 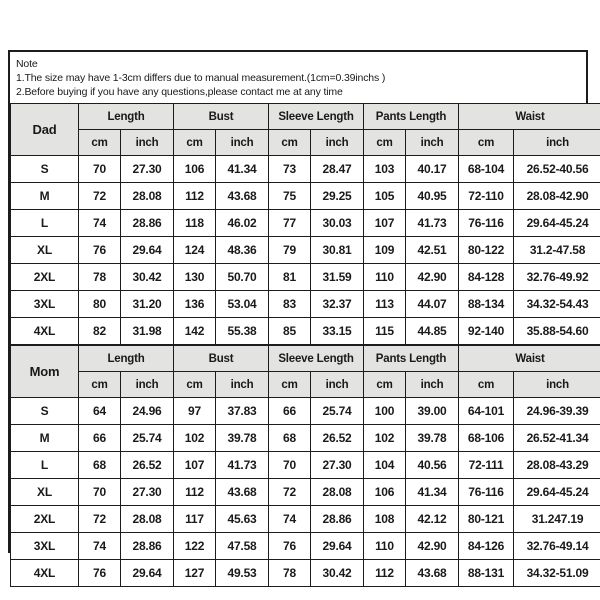 What do you see at coordinates (242, 277) in the screenshot?
I see `cell-bust-in: 50.70` at bounding box center [242, 277].